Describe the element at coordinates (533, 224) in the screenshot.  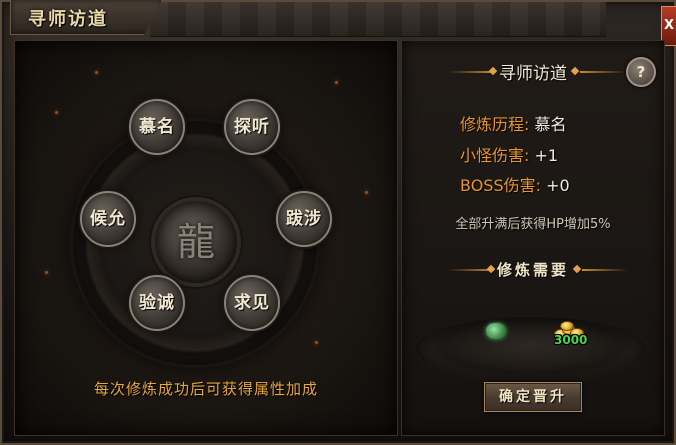
I see `full-upgrade-bonus: 全部升满后获得HP增加5%` at that location.